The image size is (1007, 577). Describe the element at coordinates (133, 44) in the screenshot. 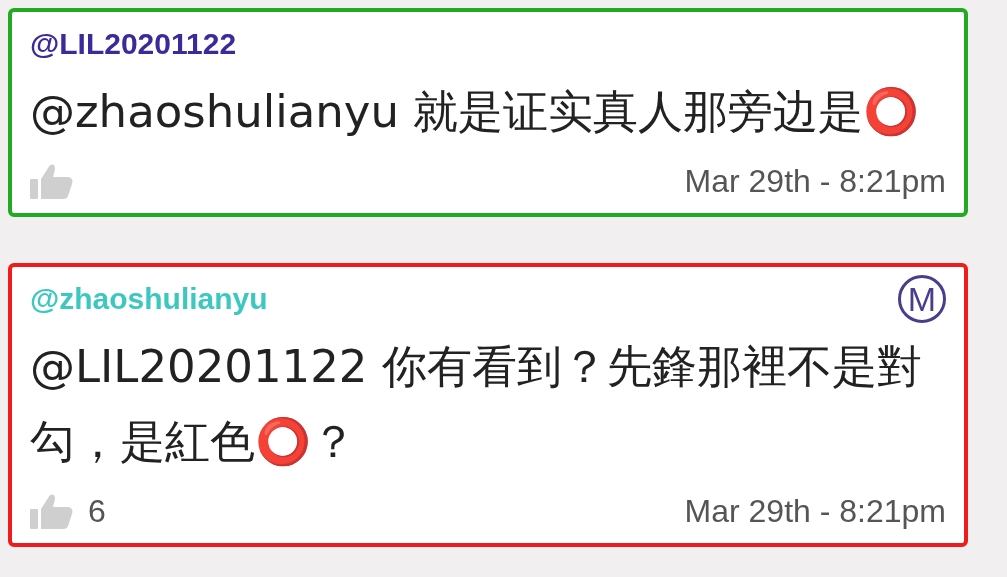

I see `username: @LIL20201122` at that location.